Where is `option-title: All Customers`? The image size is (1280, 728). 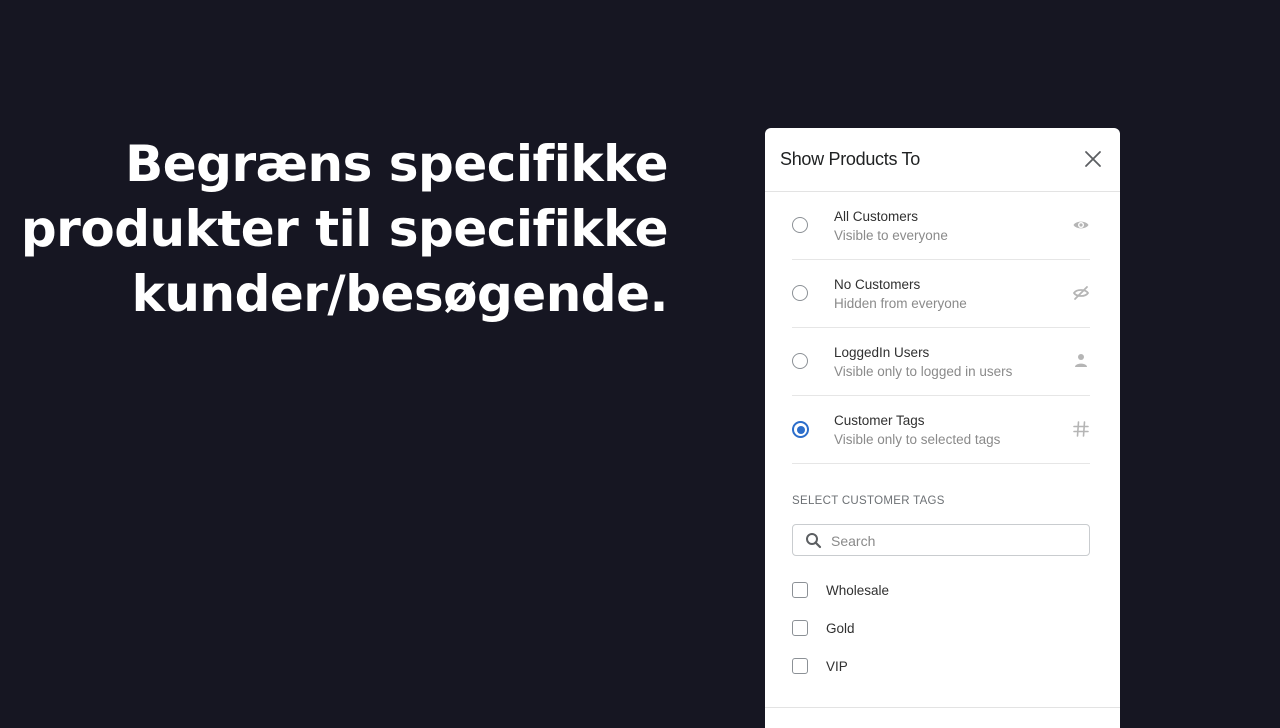 option-title: All Customers is located at coordinates (876, 216).